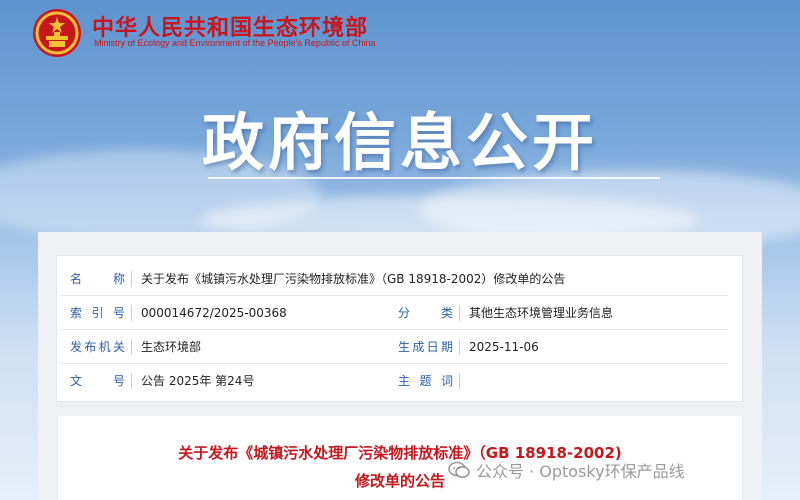 Image resolution: width=800 pixels, height=500 pixels. I want to click on watermark: 公众号 · Optosky环保产品线, so click(566, 470).